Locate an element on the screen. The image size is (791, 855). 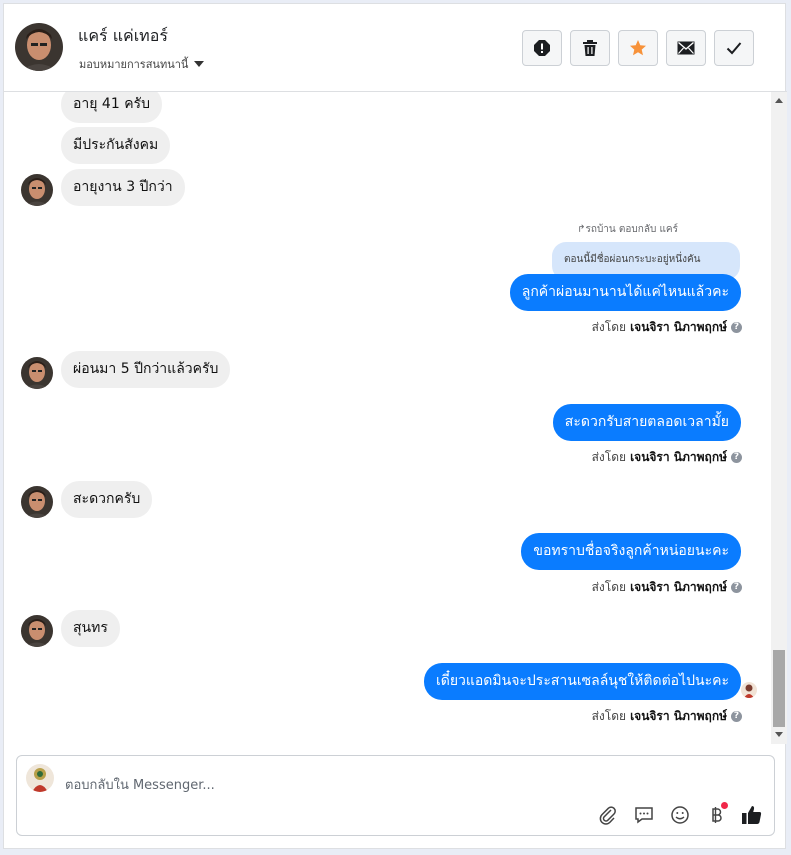
scrollbar-thumb is located at coordinates (779, 688).